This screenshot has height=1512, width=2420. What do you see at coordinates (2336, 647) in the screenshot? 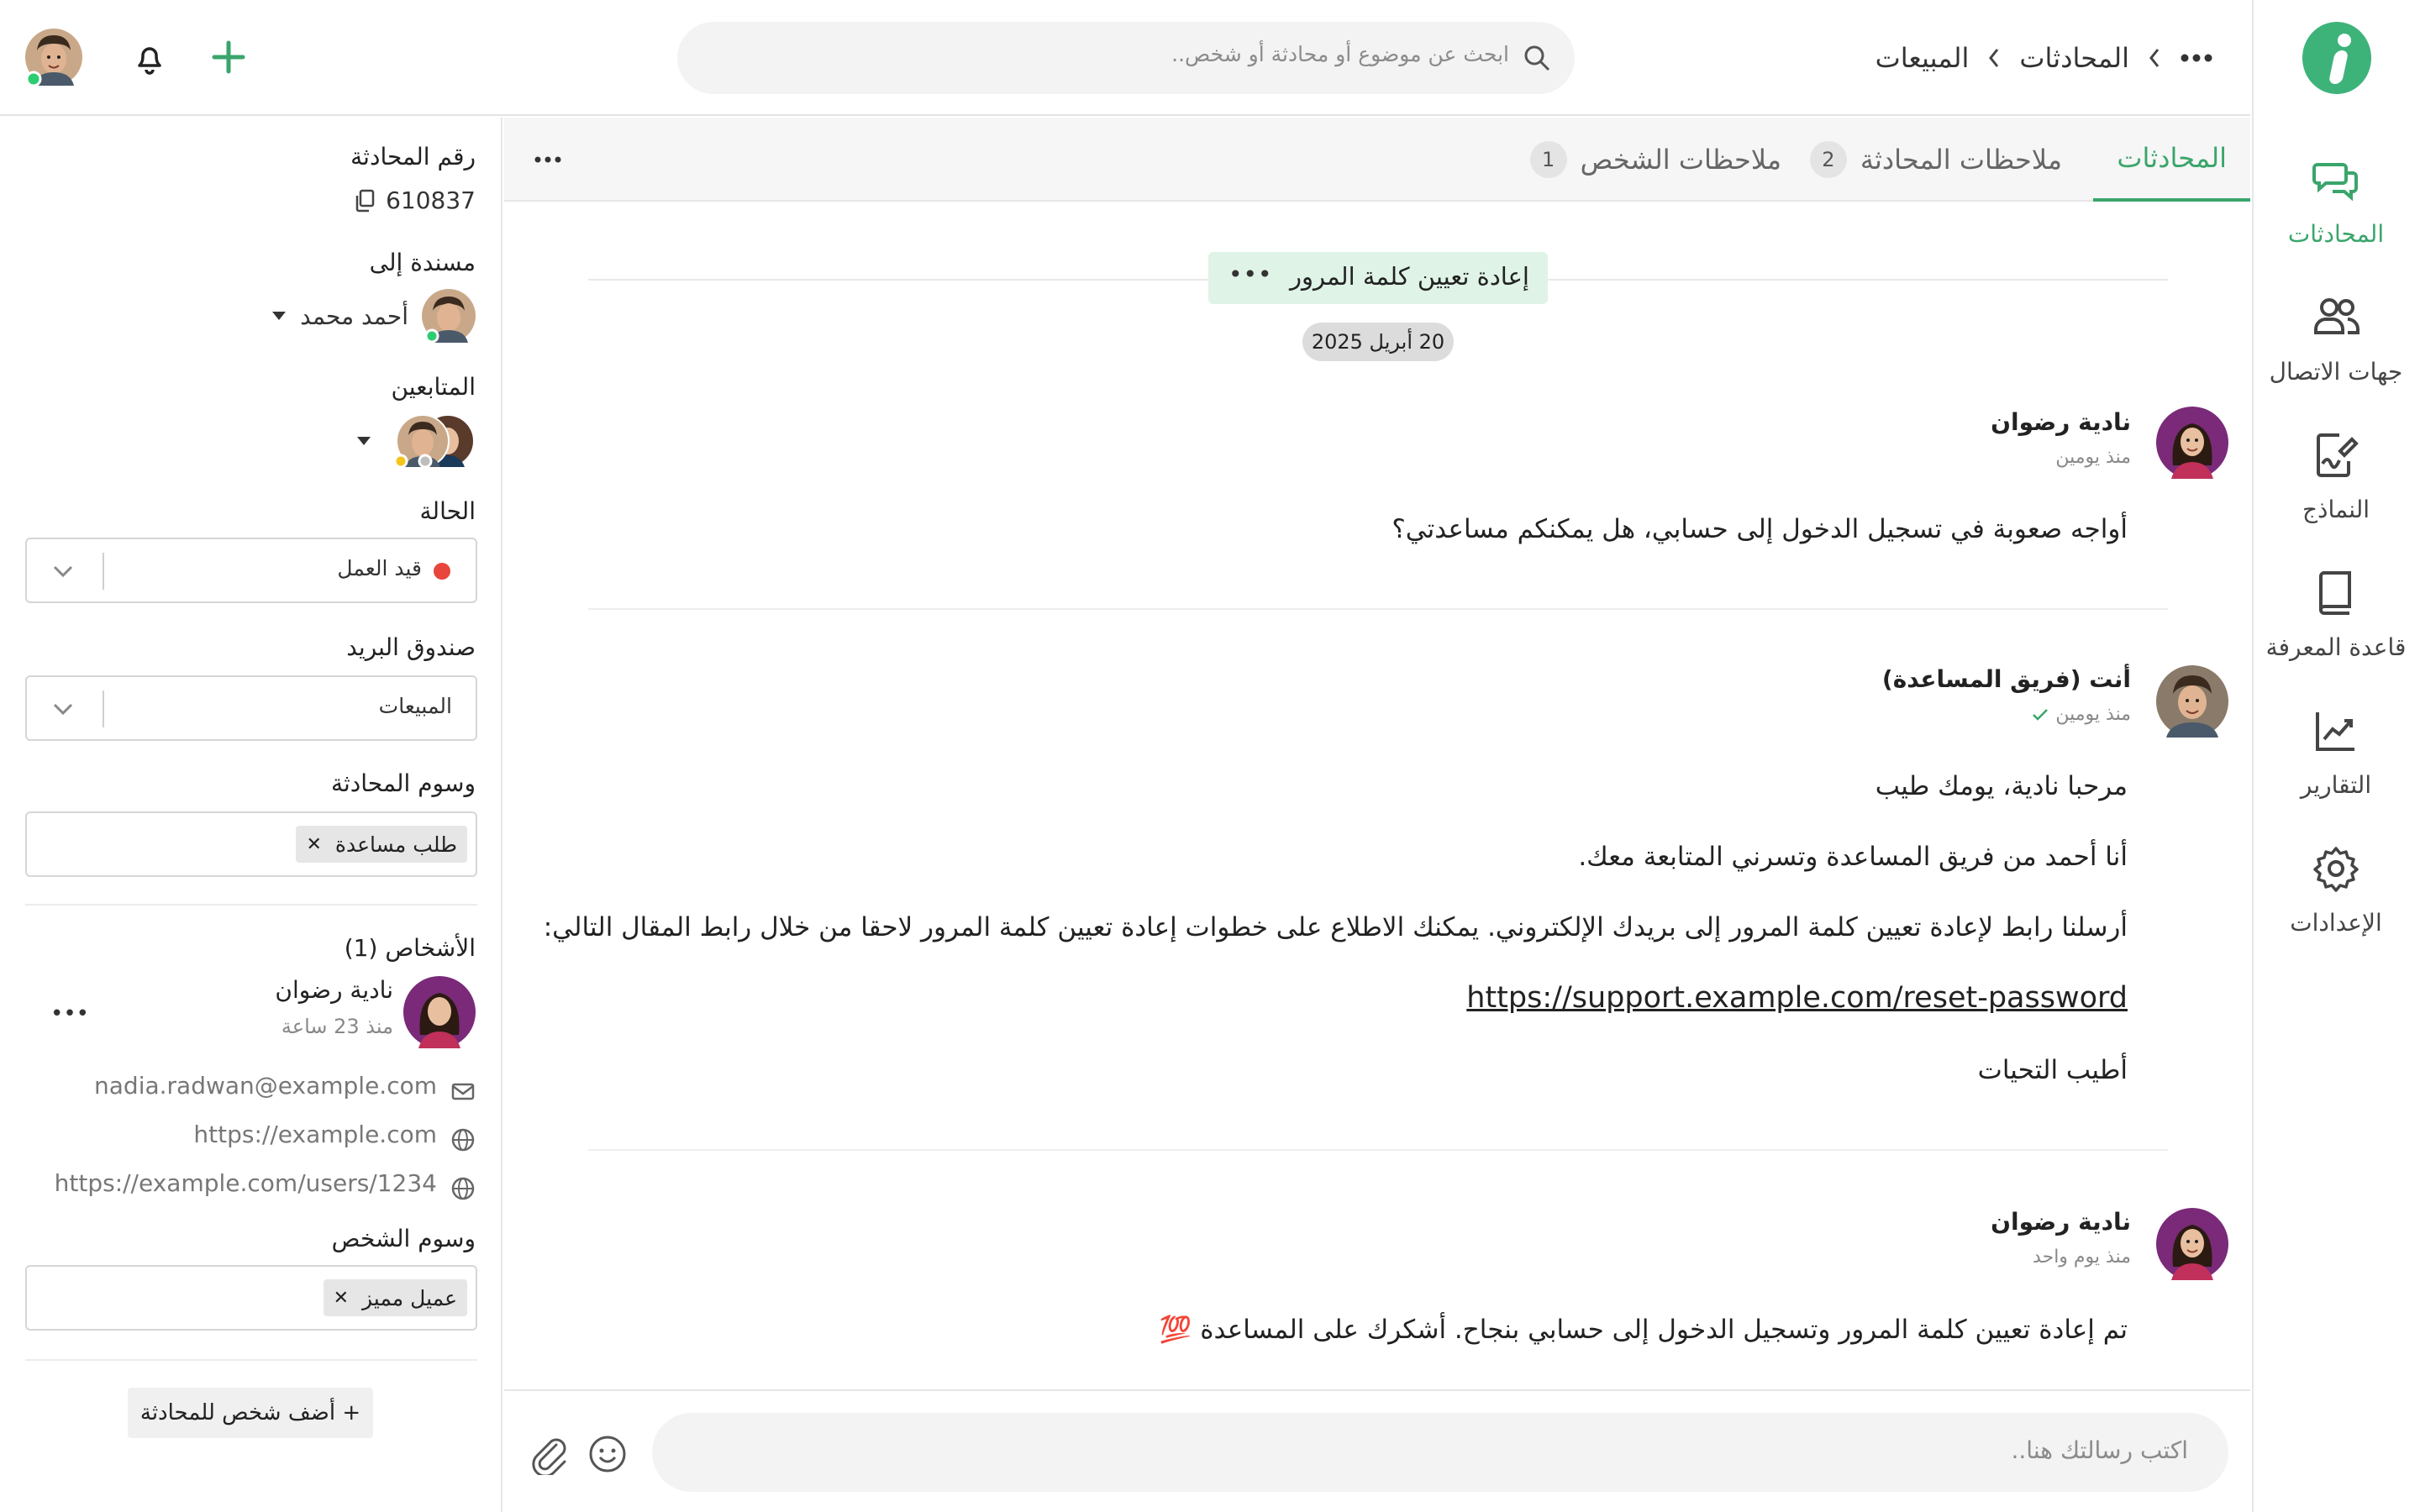
I see `nav-label: قاعدة المعرفة` at bounding box center [2336, 647].